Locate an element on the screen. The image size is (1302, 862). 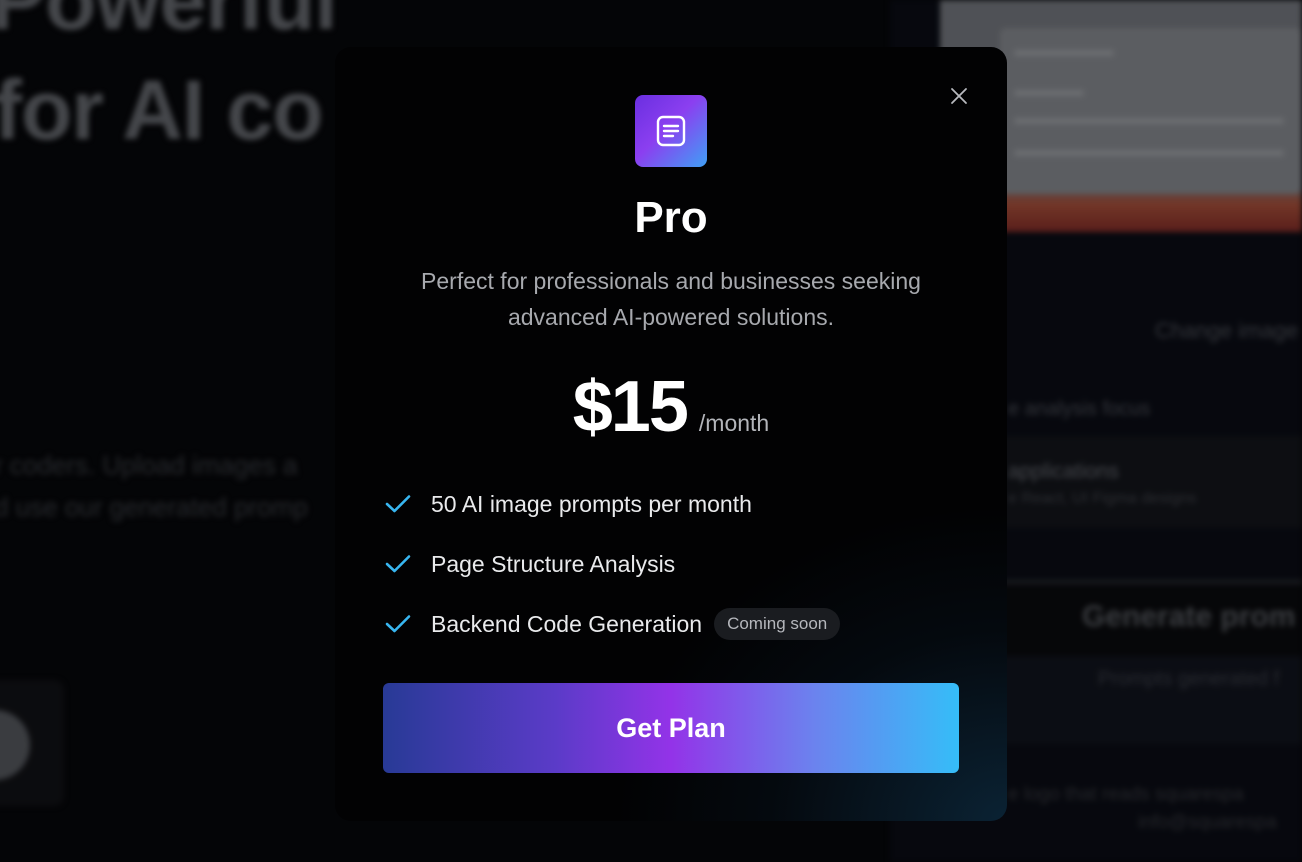
feature-label: 50 AI image prompts per month is located at coordinates (591, 503).